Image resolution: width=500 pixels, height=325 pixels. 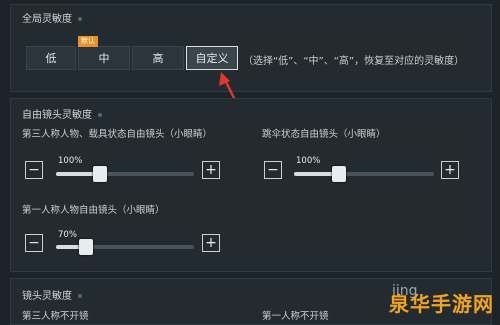 I want to click on slider-parachute, so click(x=364, y=174).